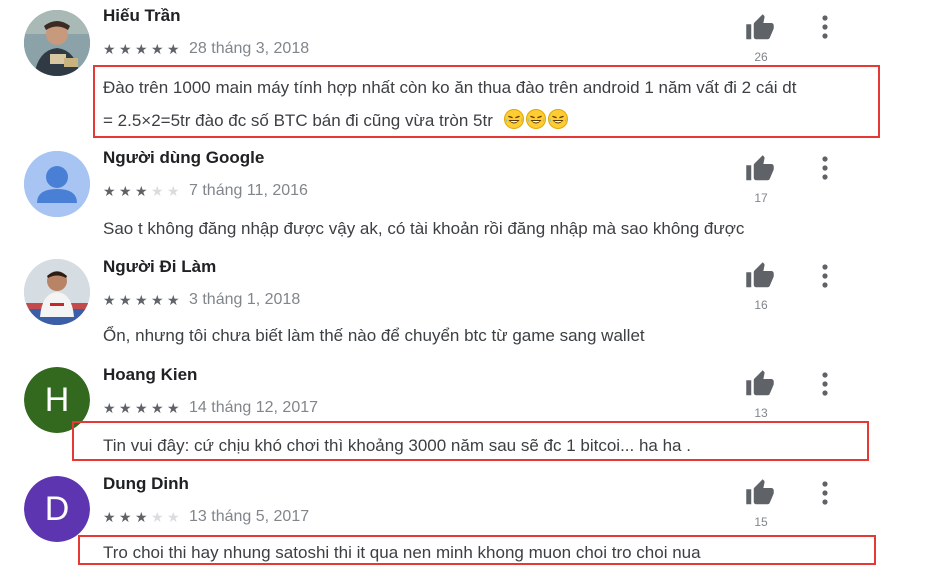 This screenshot has height=581, width=927. I want to click on default-user-avatar, so click(57, 184).